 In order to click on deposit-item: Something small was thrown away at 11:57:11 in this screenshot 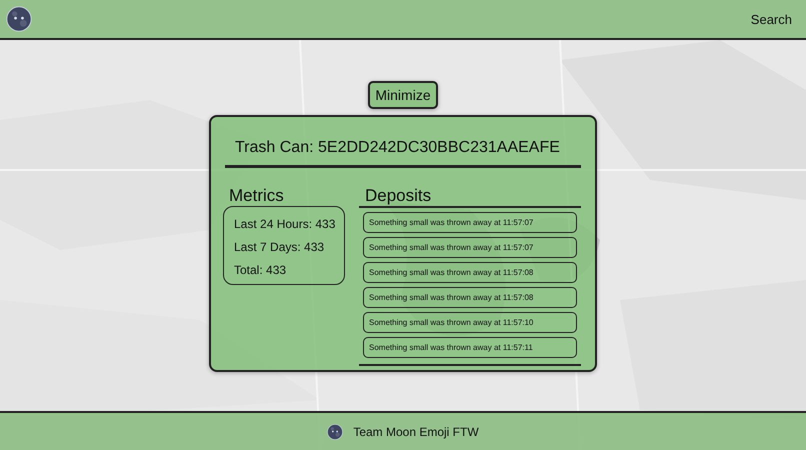, I will do `click(470, 347)`.